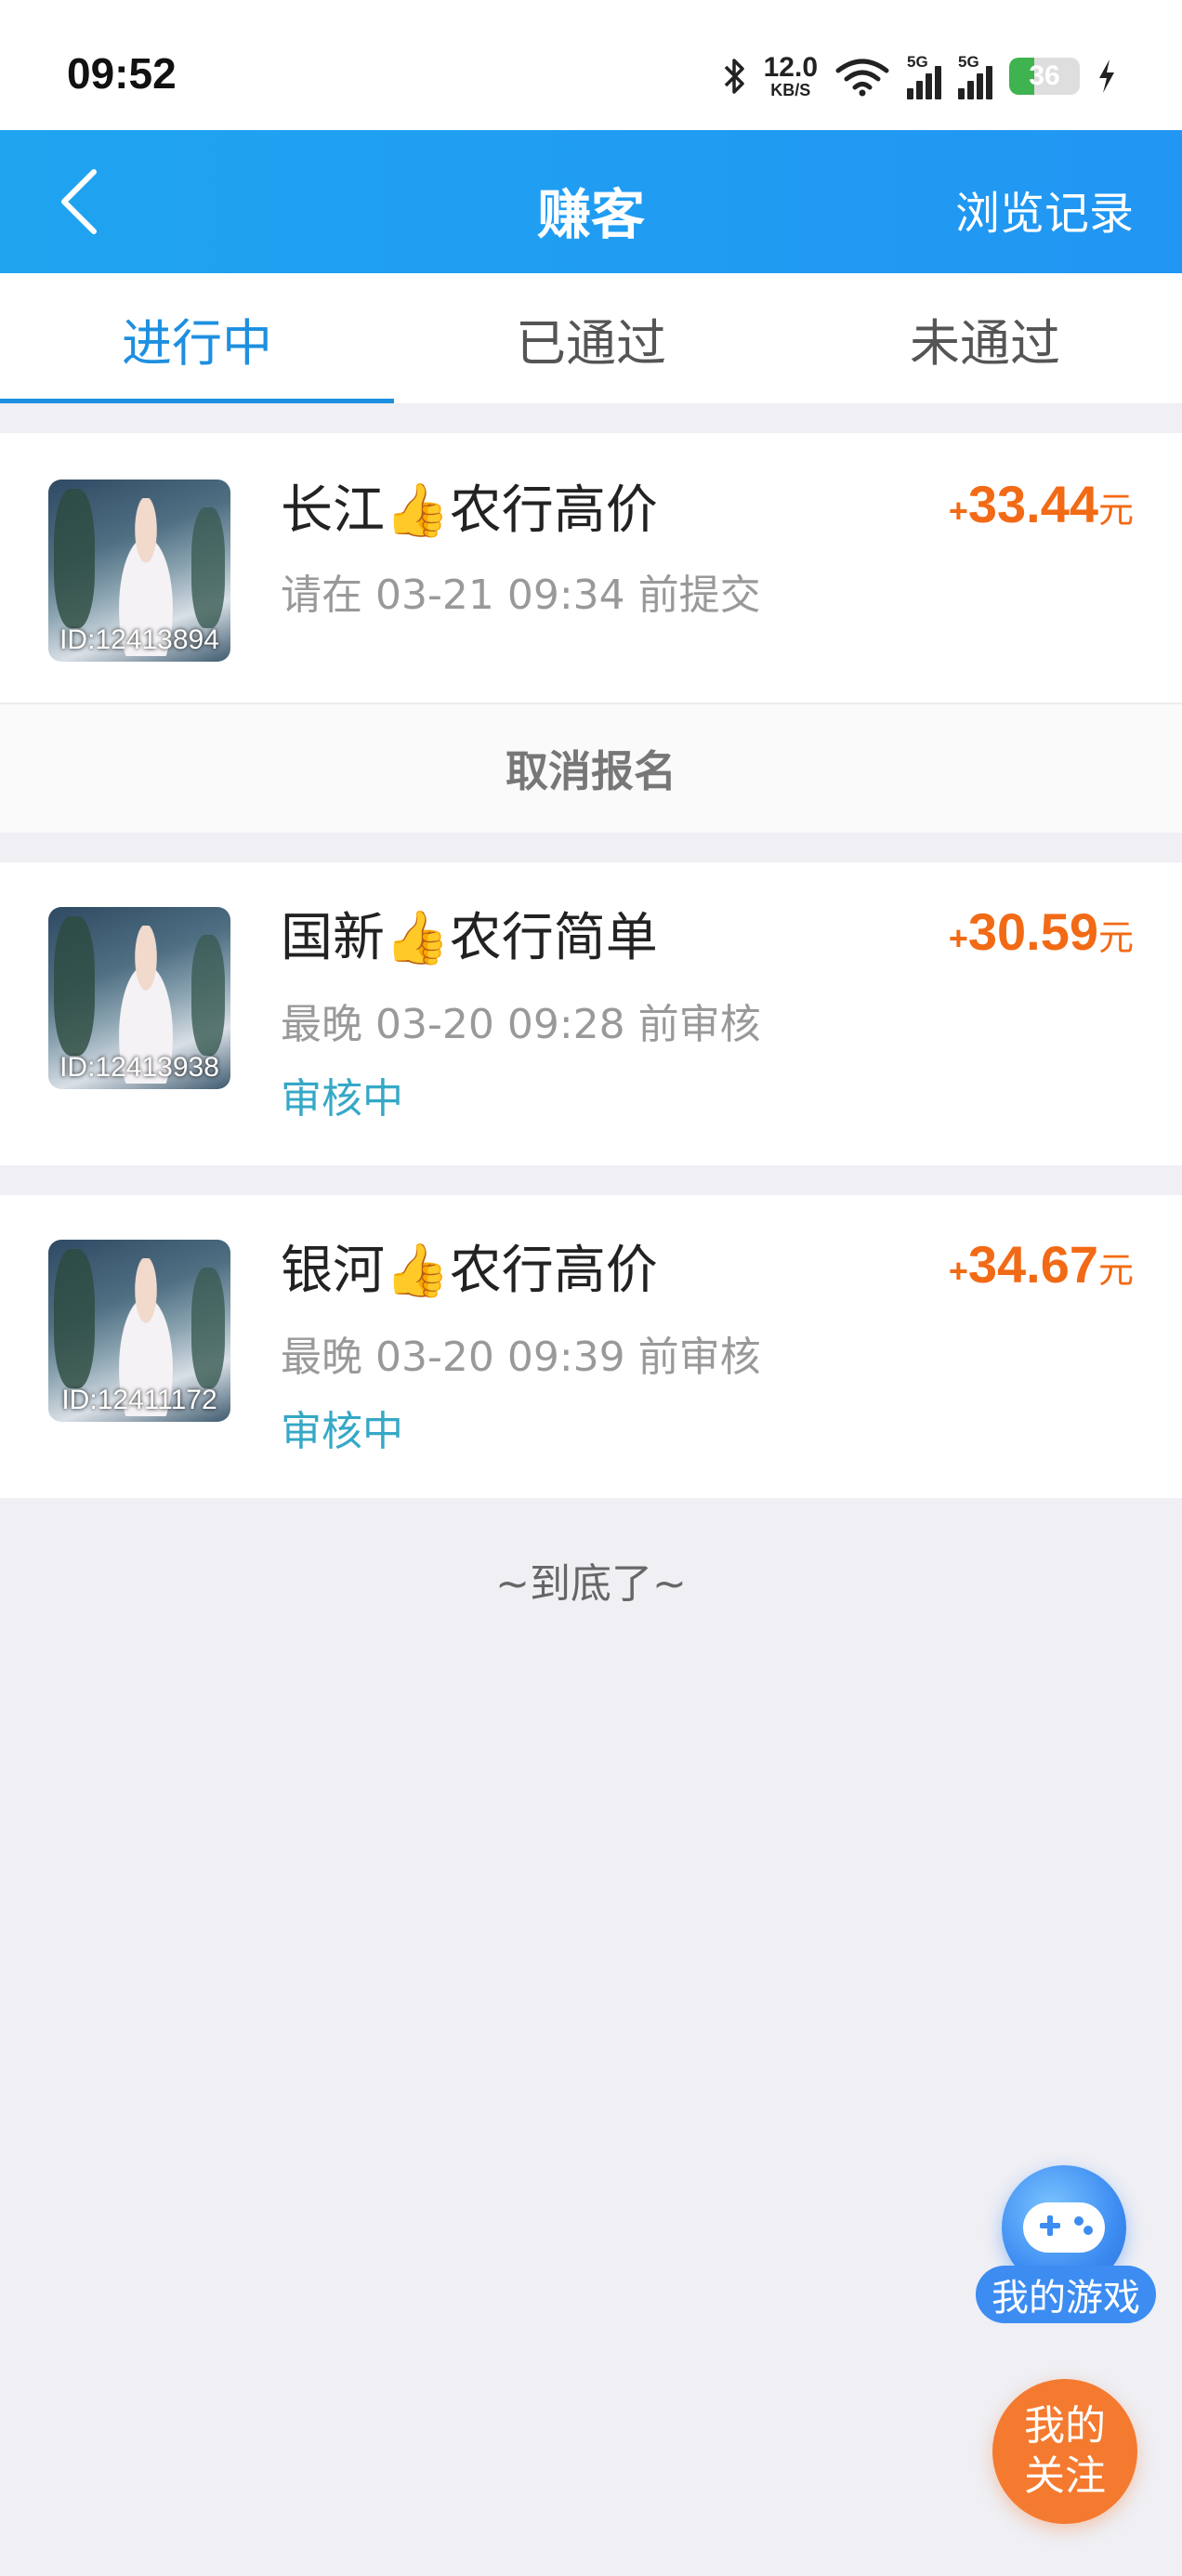  Describe the element at coordinates (122, 73) in the screenshot. I see `status-time: 09:52` at that location.